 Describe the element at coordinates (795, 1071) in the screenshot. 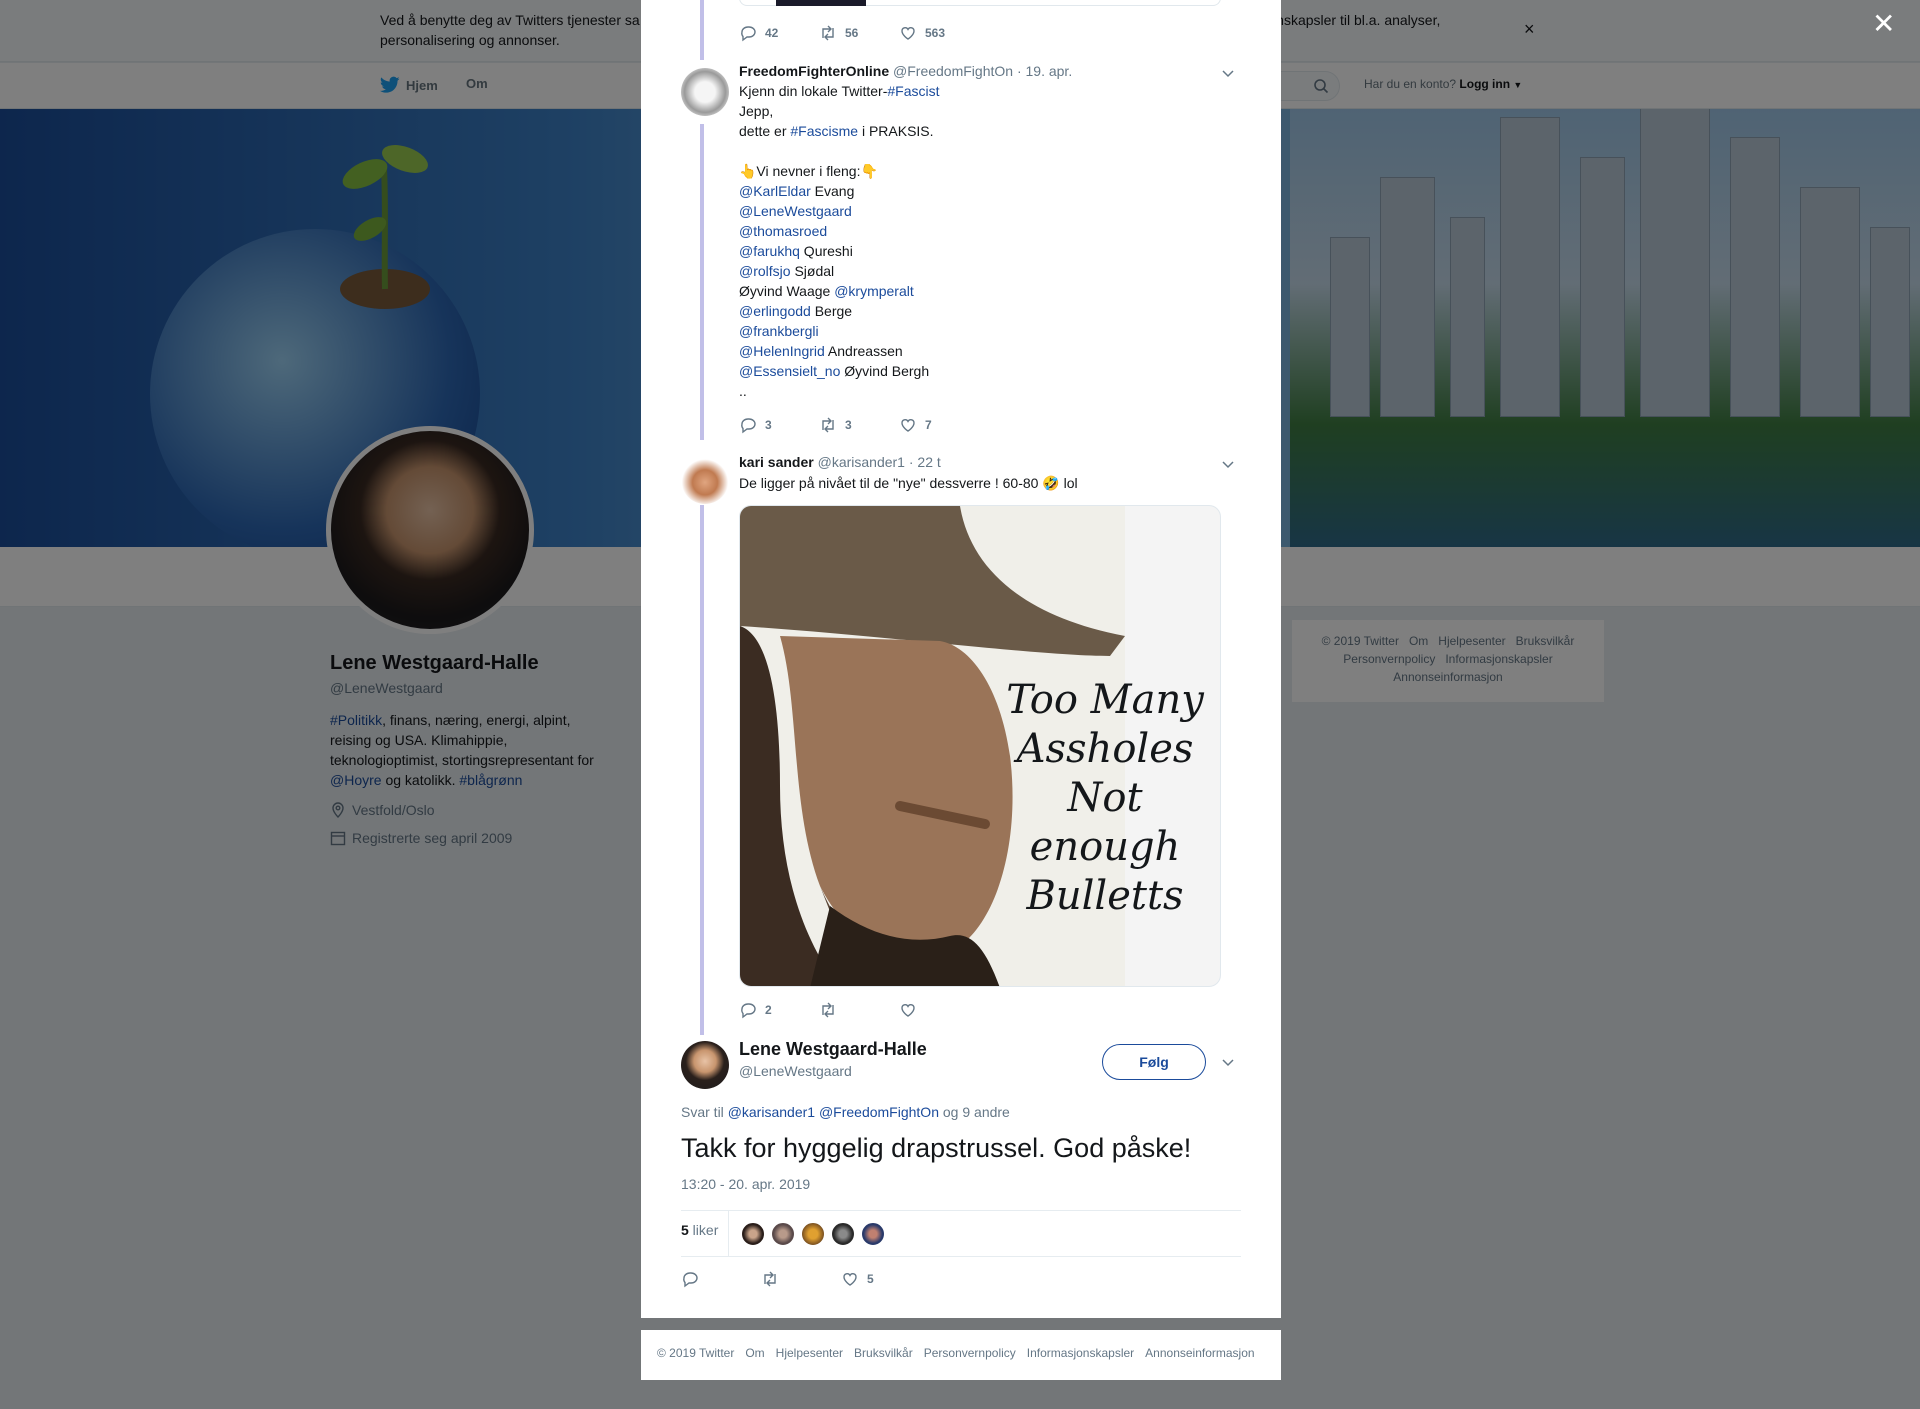

I see `main-tweet-author-handle: @LeneWestgaard` at that location.